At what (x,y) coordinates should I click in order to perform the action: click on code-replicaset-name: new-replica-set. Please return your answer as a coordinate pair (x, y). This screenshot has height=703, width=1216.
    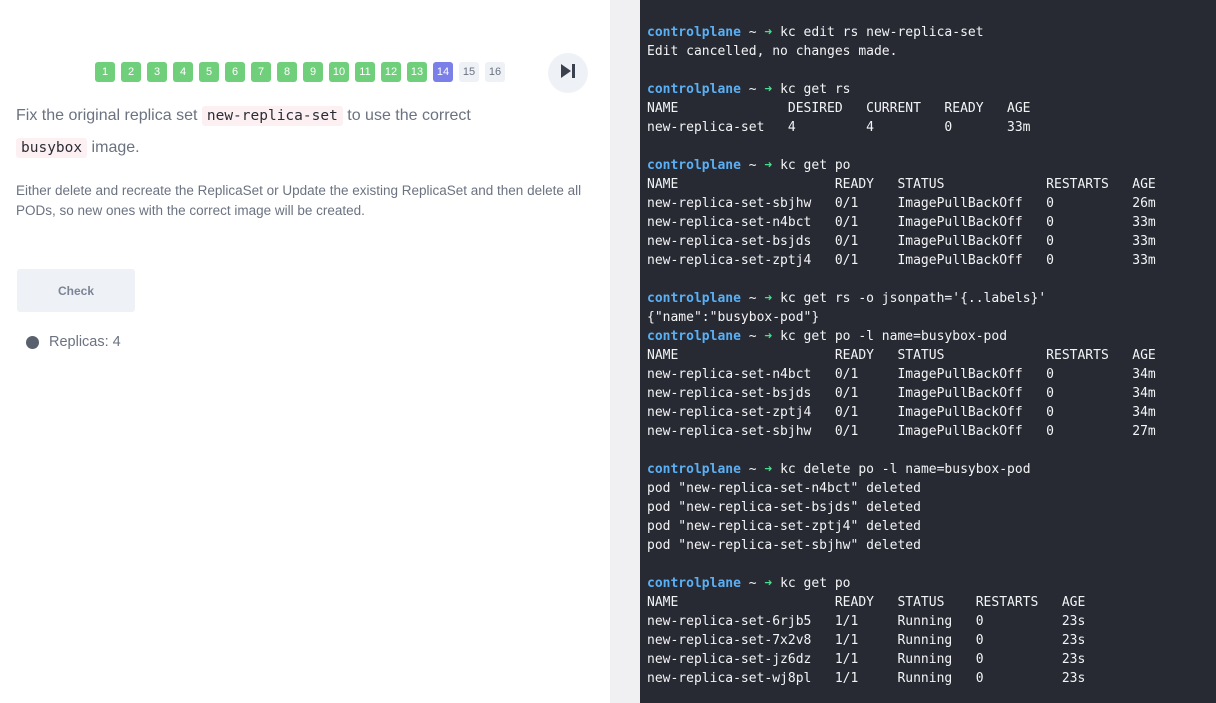
    Looking at the image, I should click on (272, 116).